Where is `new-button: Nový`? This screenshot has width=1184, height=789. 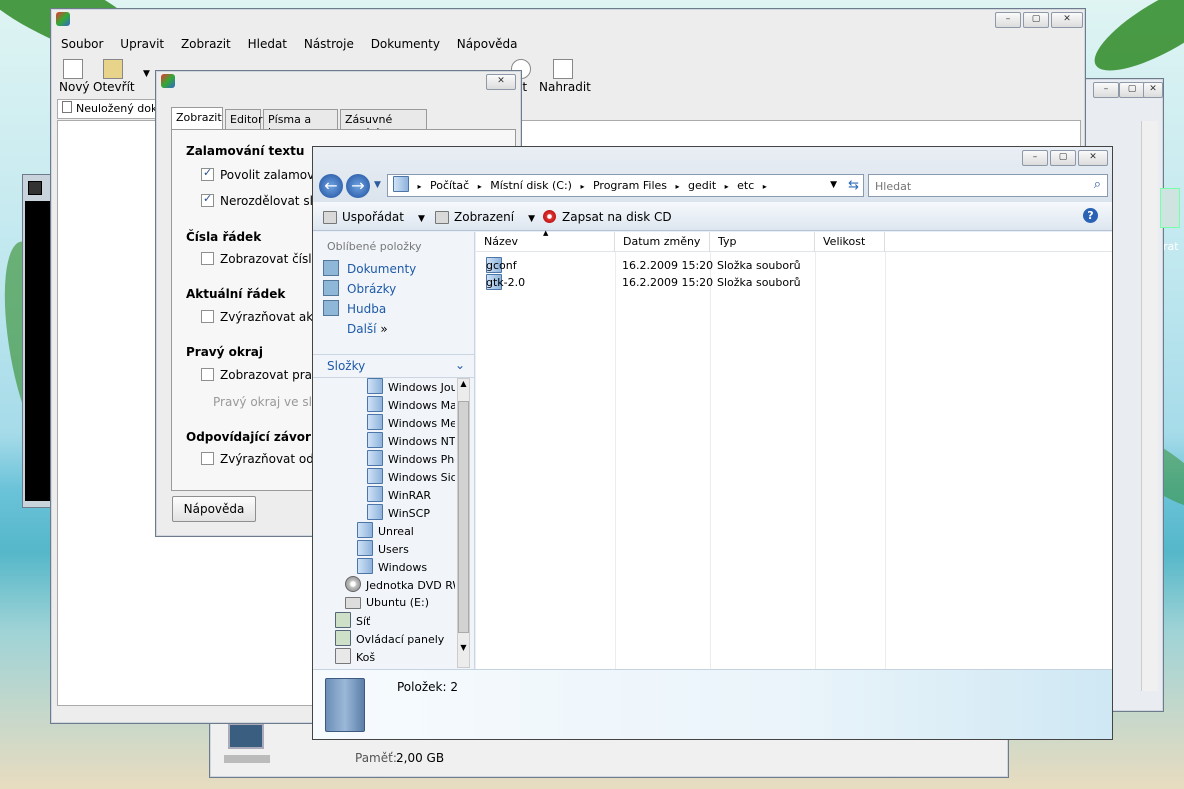
new-button: Nový is located at coordinates (74, 76).